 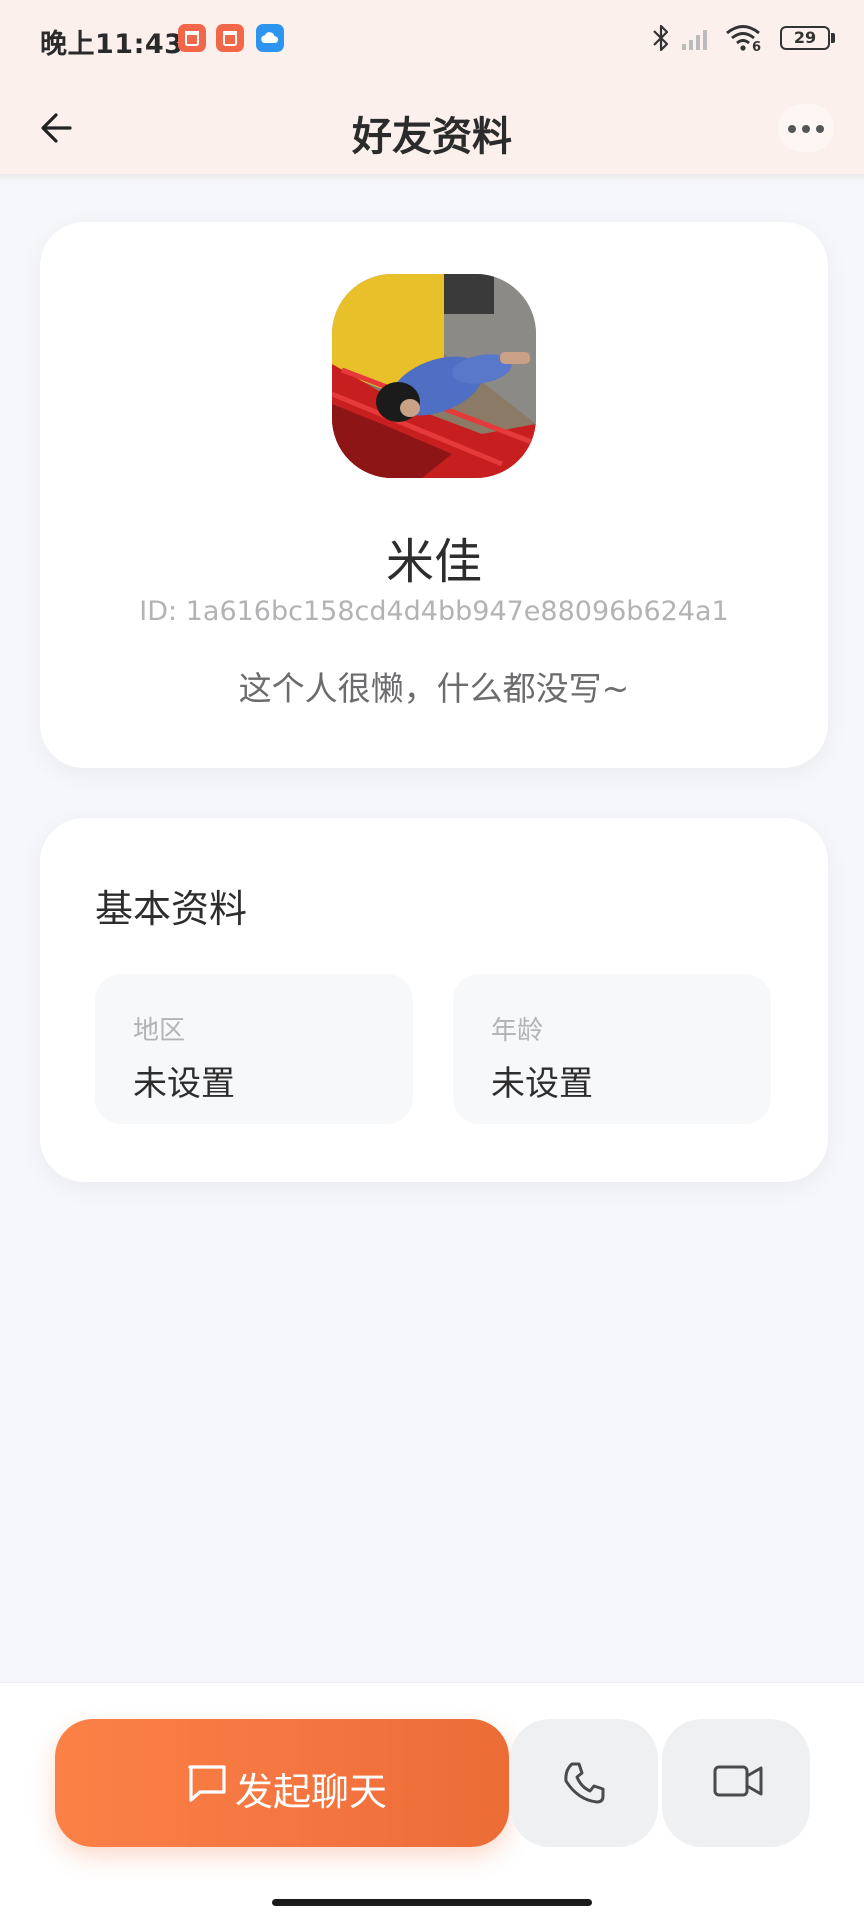 I want to click on avatar, so click(x=434, y=376).